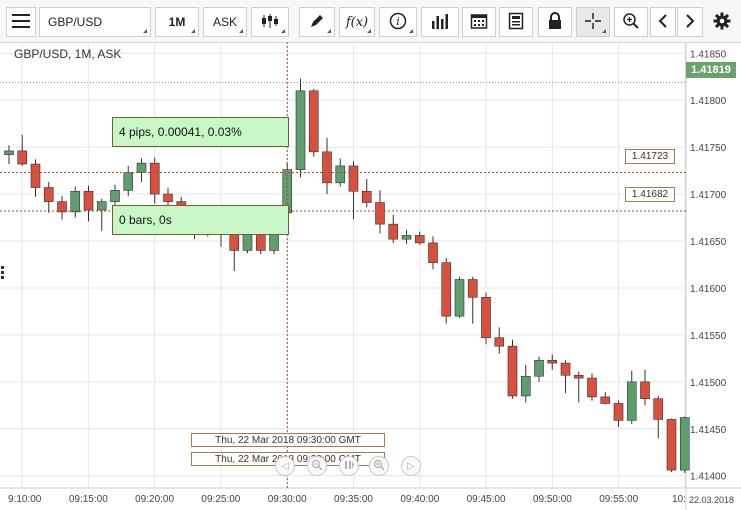  I want to click on toolbar: GBP/USD 1M ASK f(x) i, so click(370, 21).